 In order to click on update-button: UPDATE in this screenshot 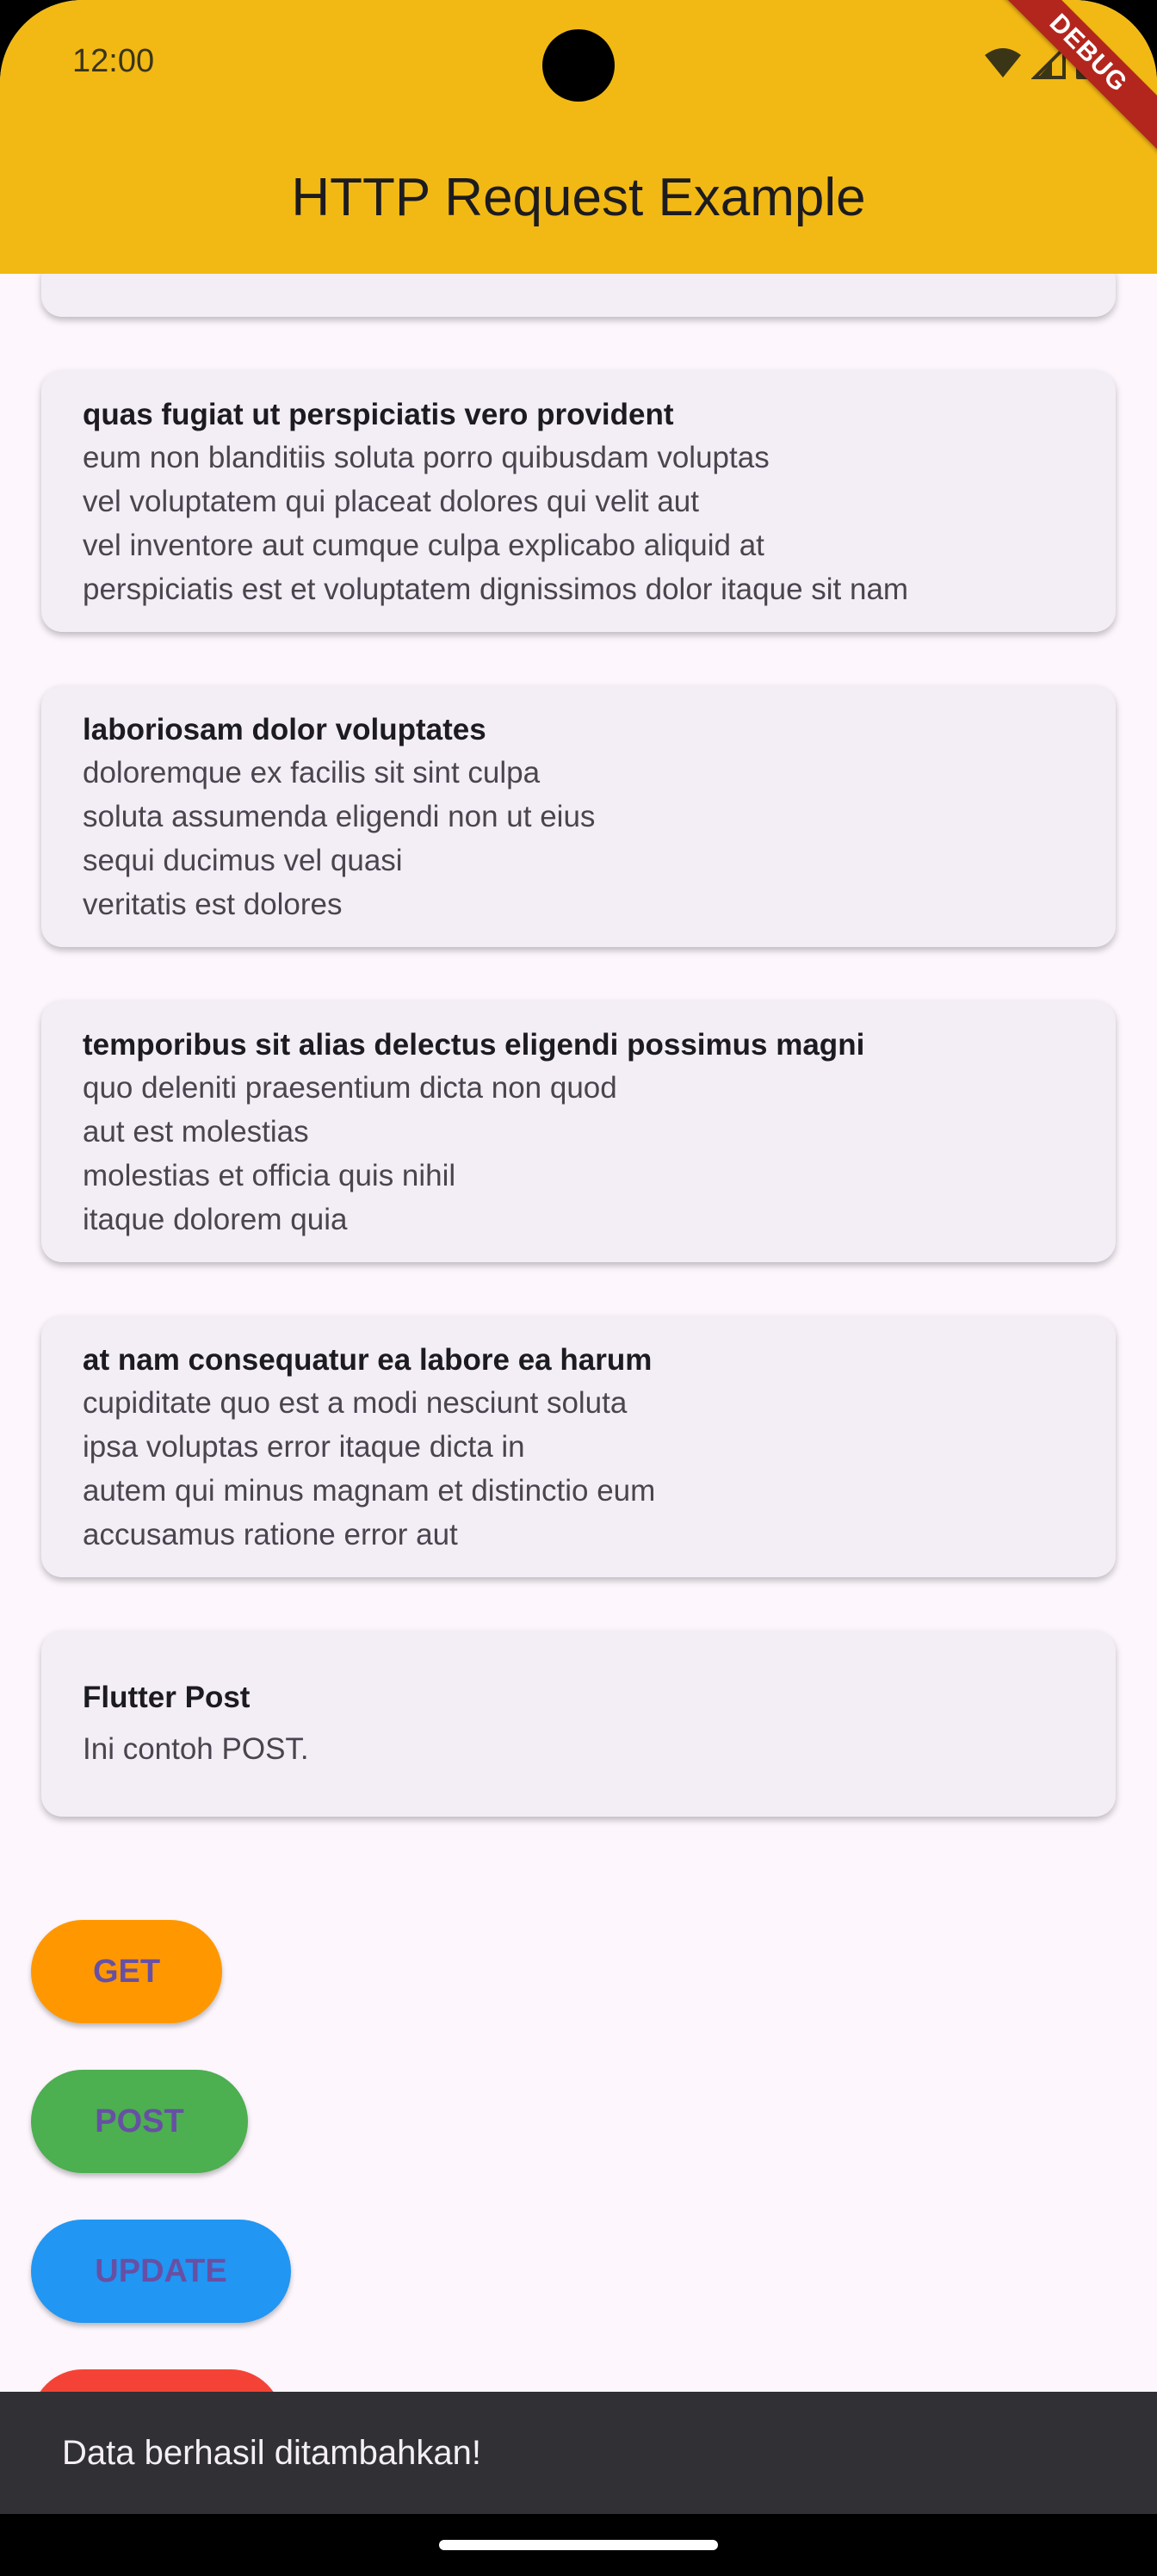, I will do `click(161, 2271)`.